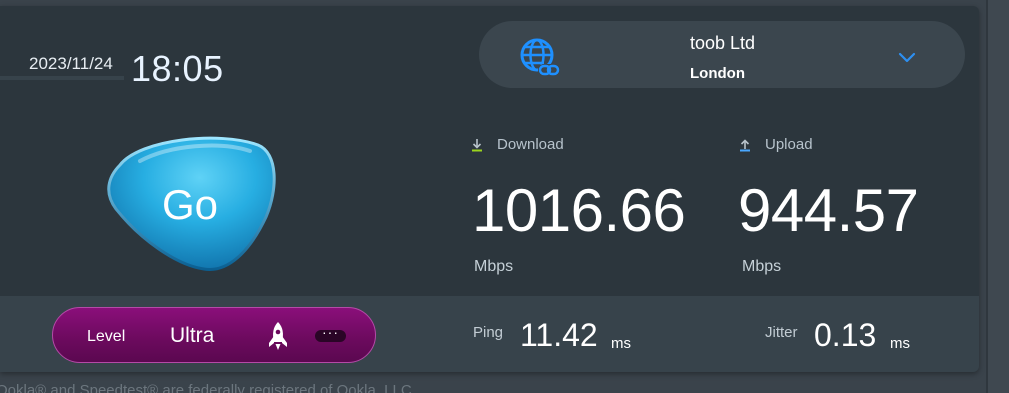 This screenshot has height=393, width=1009. Describe the element at coordinates (488, 332) in the screenshot. I see `ping-label: Ping` at that location.